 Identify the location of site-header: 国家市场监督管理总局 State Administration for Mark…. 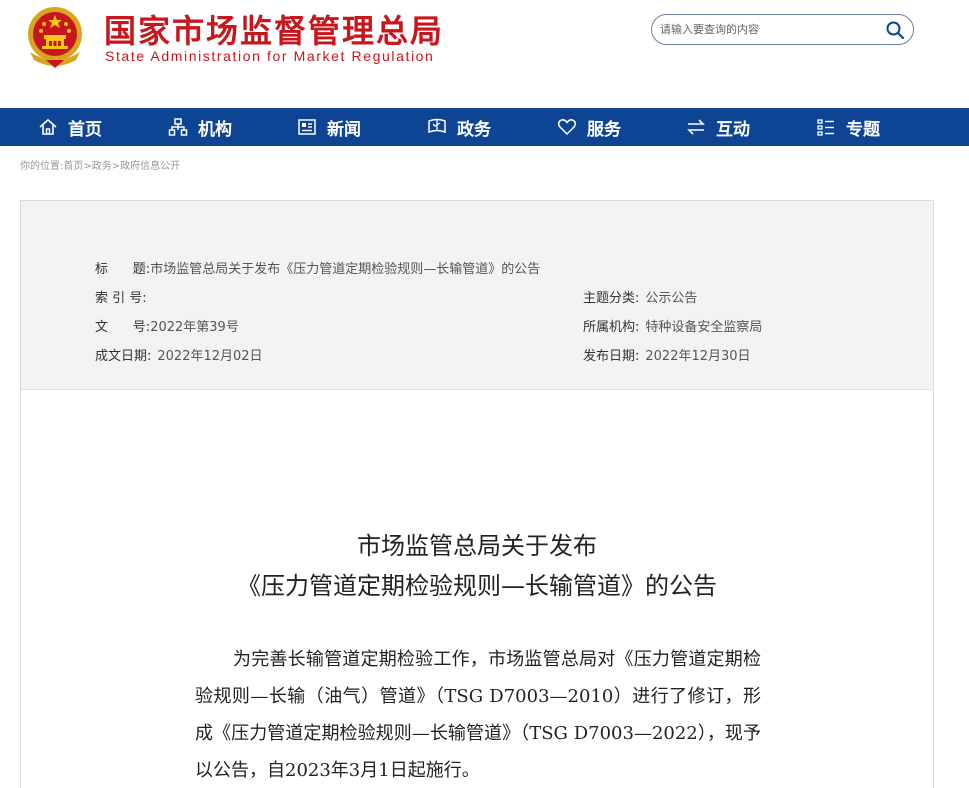
(484, 54).